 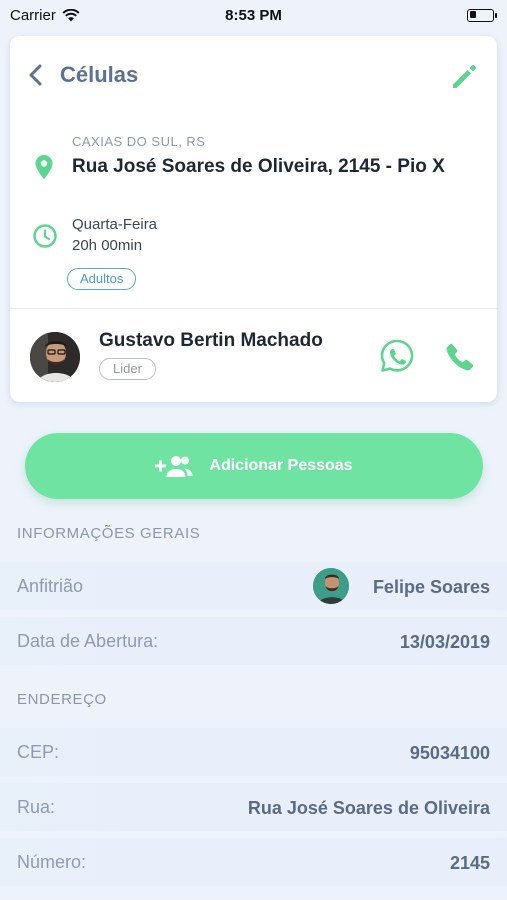 What do you see at coordinates (472, 14) in the screenshot?
I see `battery-fill` at bounding box center [472, 14].